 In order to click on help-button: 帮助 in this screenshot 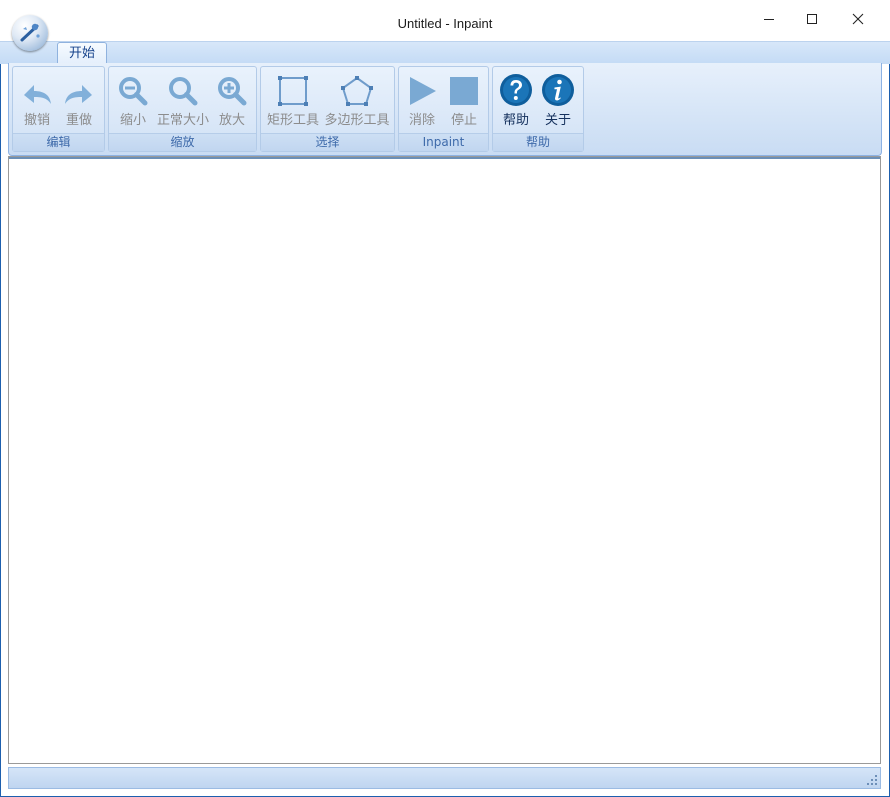, I will do `click(516, 100)`.